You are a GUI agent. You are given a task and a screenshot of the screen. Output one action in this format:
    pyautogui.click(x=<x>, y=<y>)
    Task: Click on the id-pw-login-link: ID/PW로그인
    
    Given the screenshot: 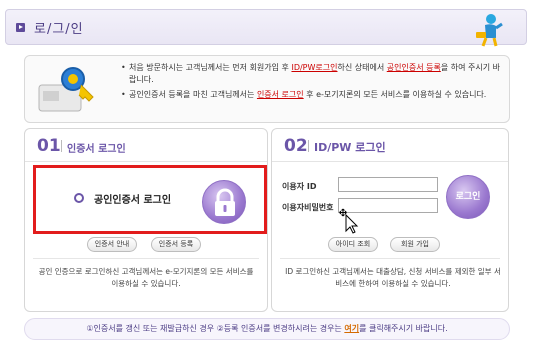 What is the action you would take?
    pyautogui.click(x=314, y=67)
    